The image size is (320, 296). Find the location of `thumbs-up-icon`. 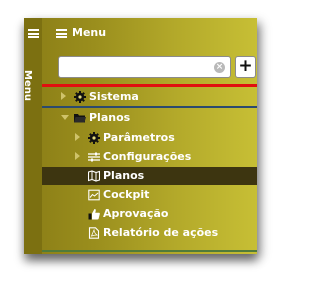

thumbs-up-icon is located at coordinates (94, 214).